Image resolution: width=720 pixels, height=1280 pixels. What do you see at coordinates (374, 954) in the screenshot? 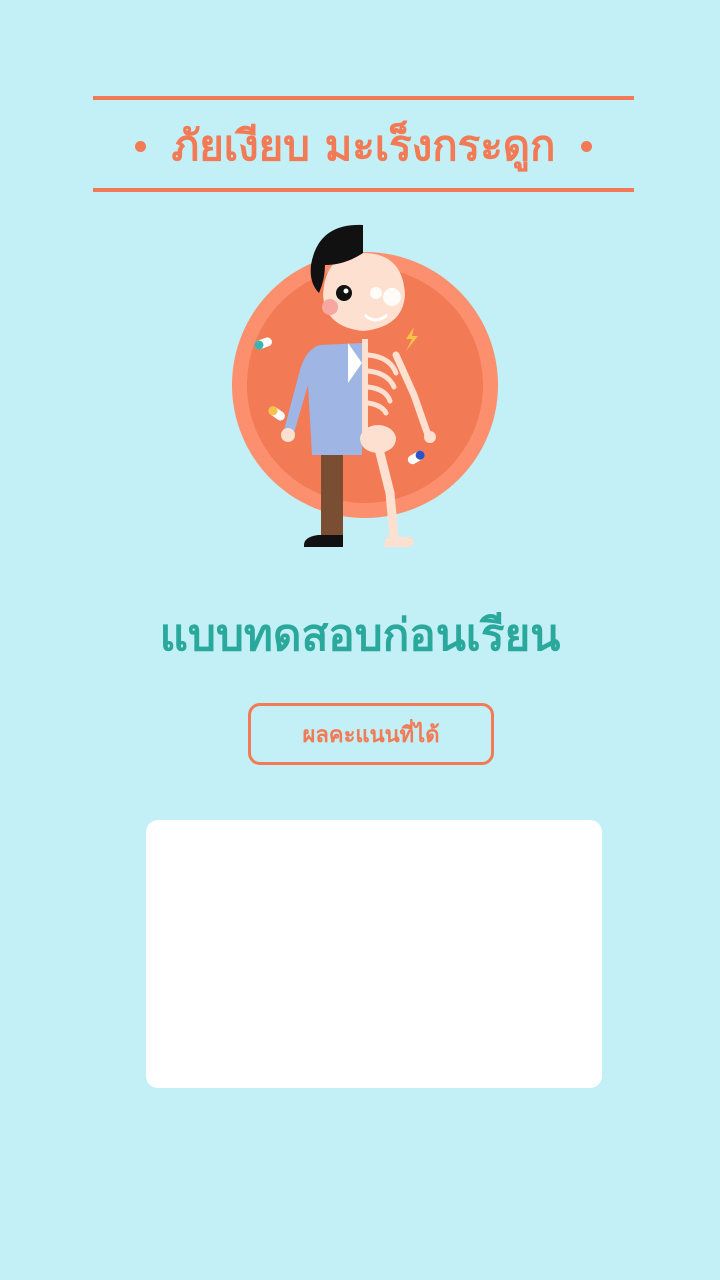
I see `score-result-panel` at bounding box center [374, 954].